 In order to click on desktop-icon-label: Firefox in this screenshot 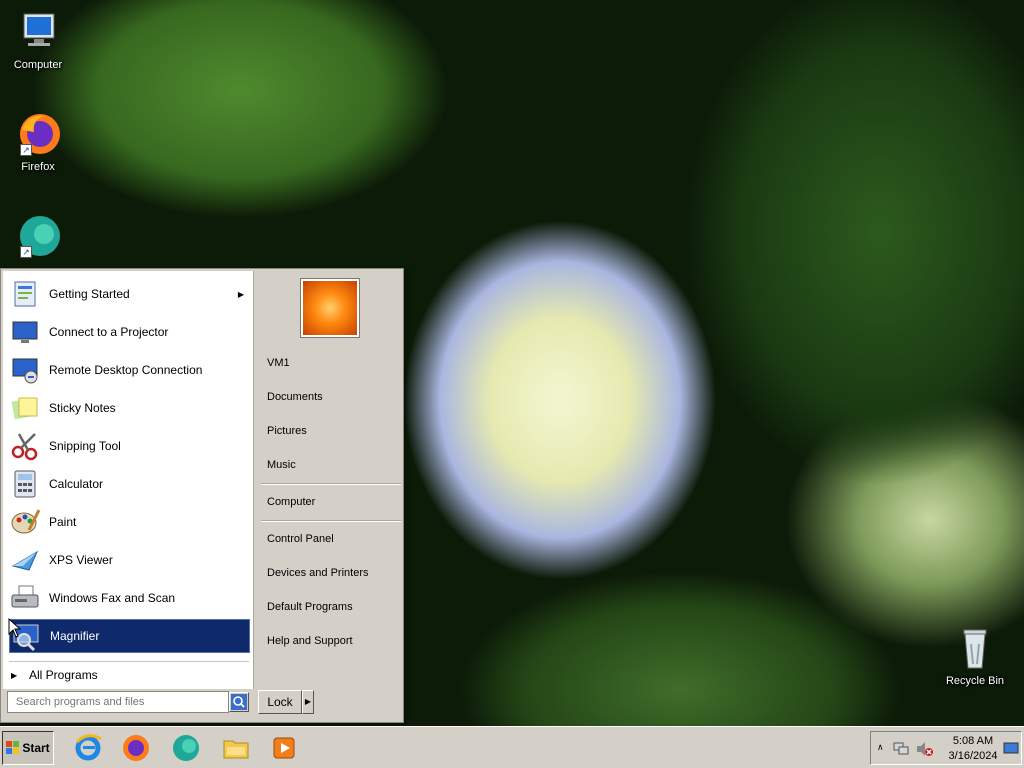, I will do `click(38, 167)`.